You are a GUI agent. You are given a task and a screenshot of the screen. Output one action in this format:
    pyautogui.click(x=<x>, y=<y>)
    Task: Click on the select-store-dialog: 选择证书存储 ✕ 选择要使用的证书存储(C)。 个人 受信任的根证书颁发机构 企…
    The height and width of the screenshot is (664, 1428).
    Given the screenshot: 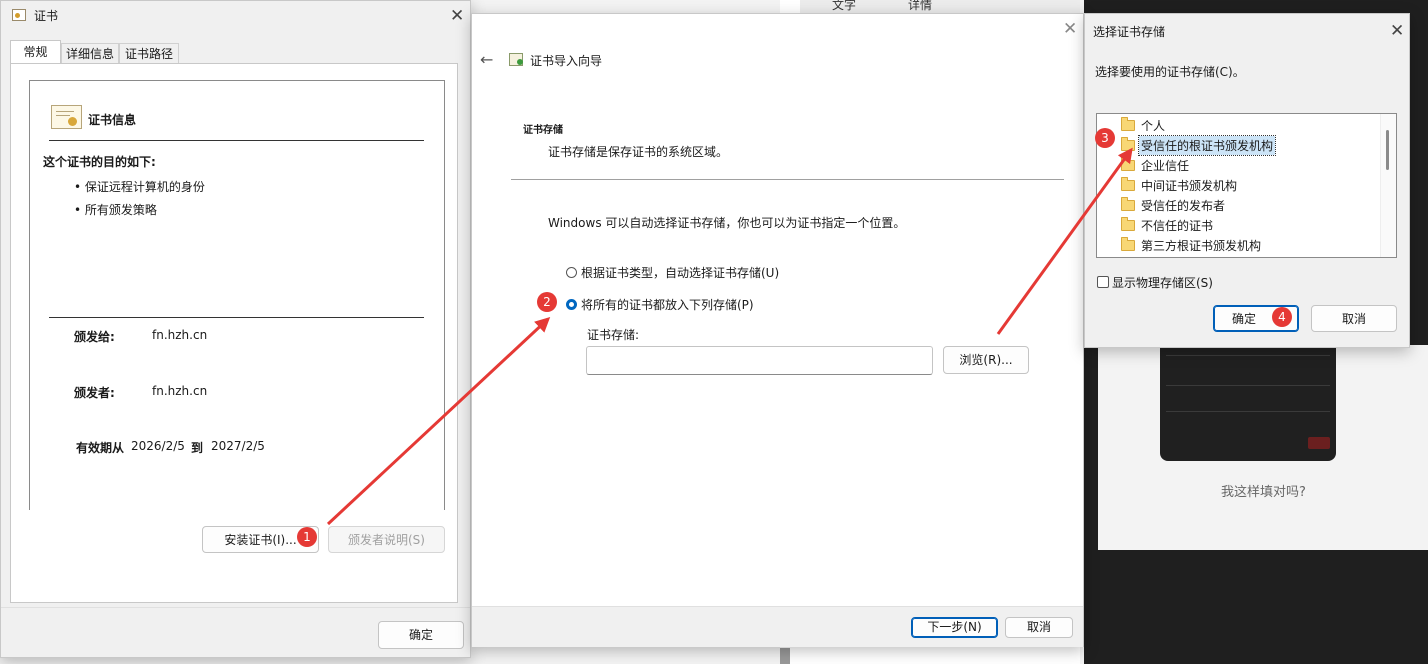 What is the action you would take?
    pyautogui.click(x=1247, y=180)
    